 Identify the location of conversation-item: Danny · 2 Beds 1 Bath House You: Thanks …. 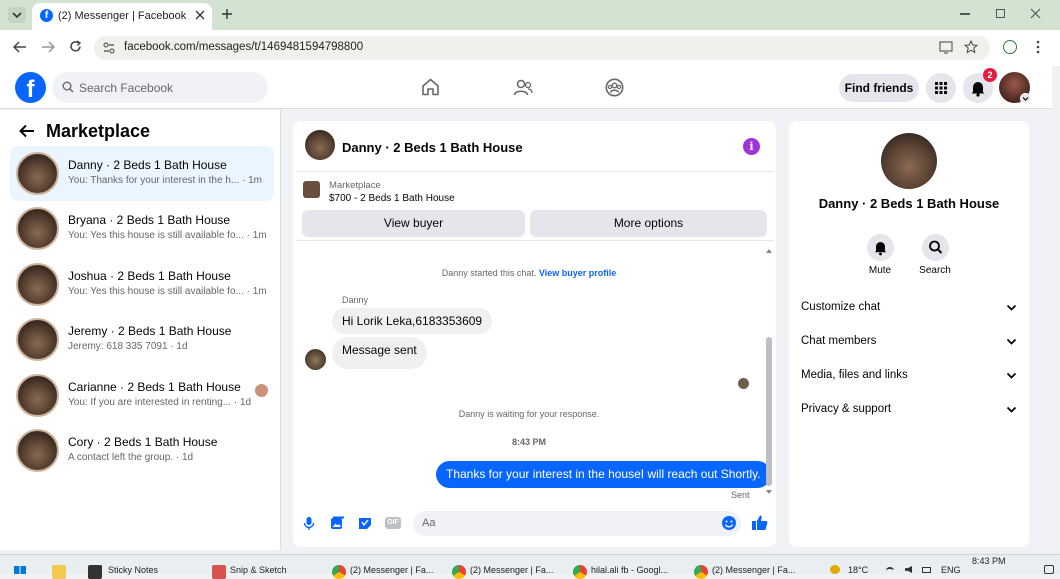
(142, 173).